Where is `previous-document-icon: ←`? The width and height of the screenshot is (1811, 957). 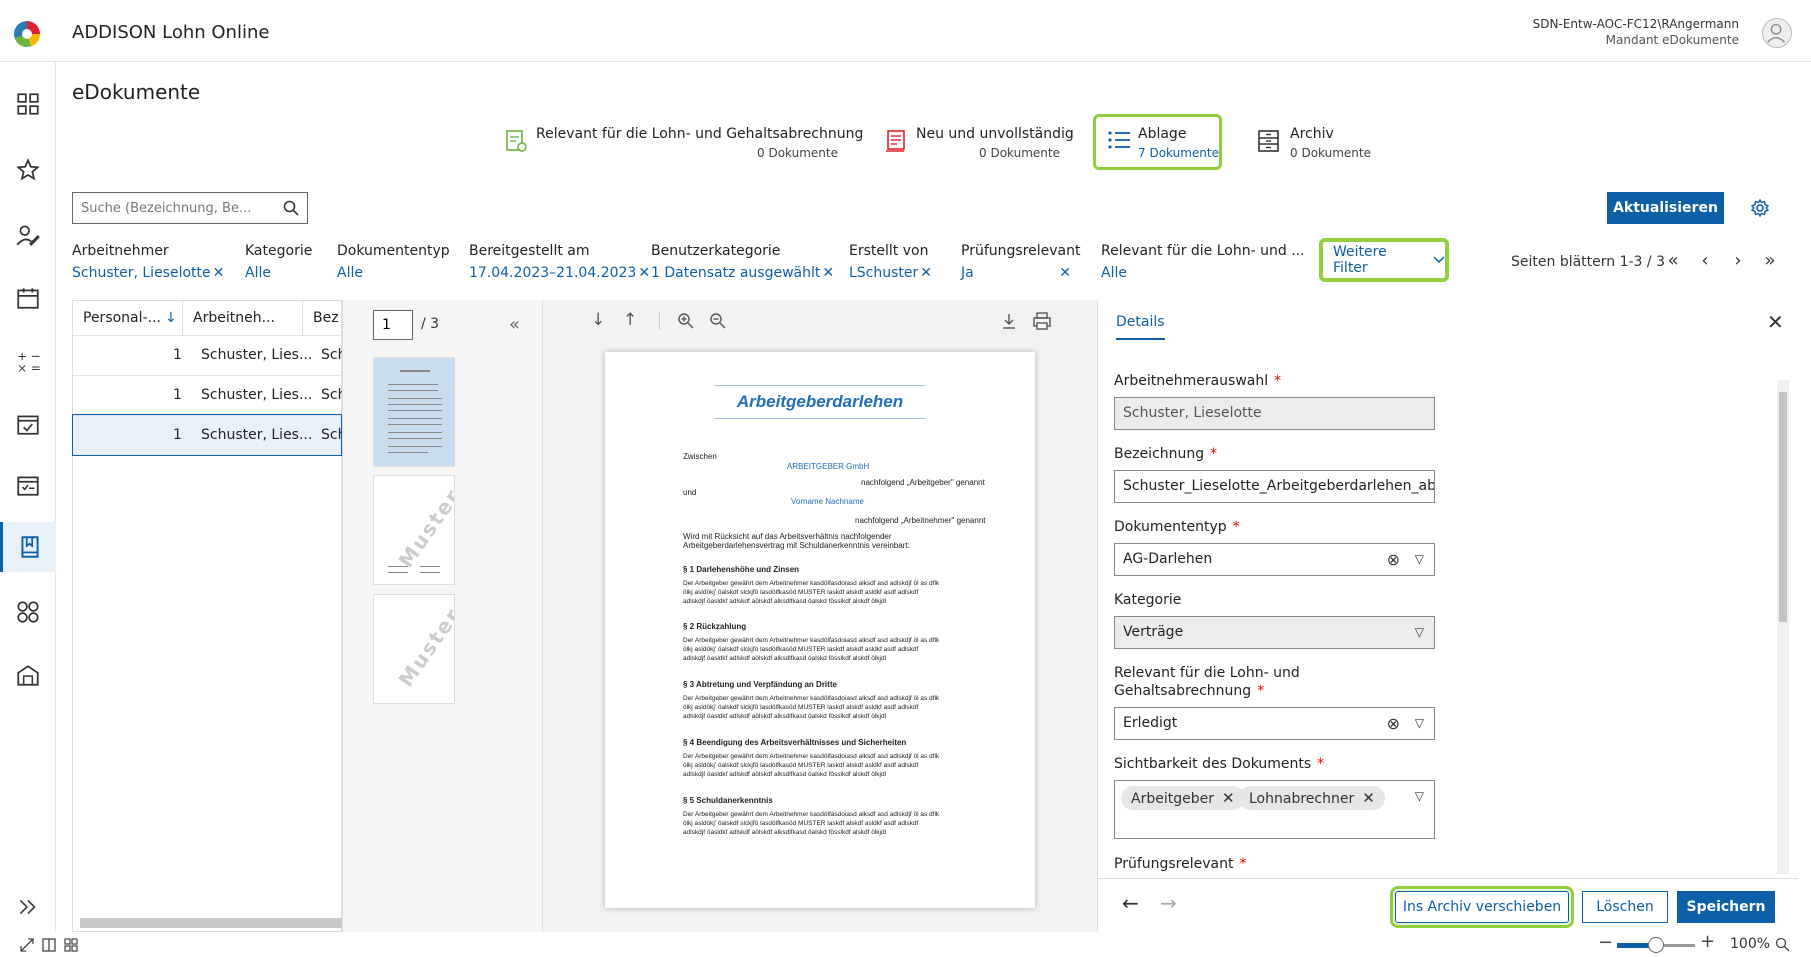 previous-document-icon: ← is located at coordinates (1130, 903).